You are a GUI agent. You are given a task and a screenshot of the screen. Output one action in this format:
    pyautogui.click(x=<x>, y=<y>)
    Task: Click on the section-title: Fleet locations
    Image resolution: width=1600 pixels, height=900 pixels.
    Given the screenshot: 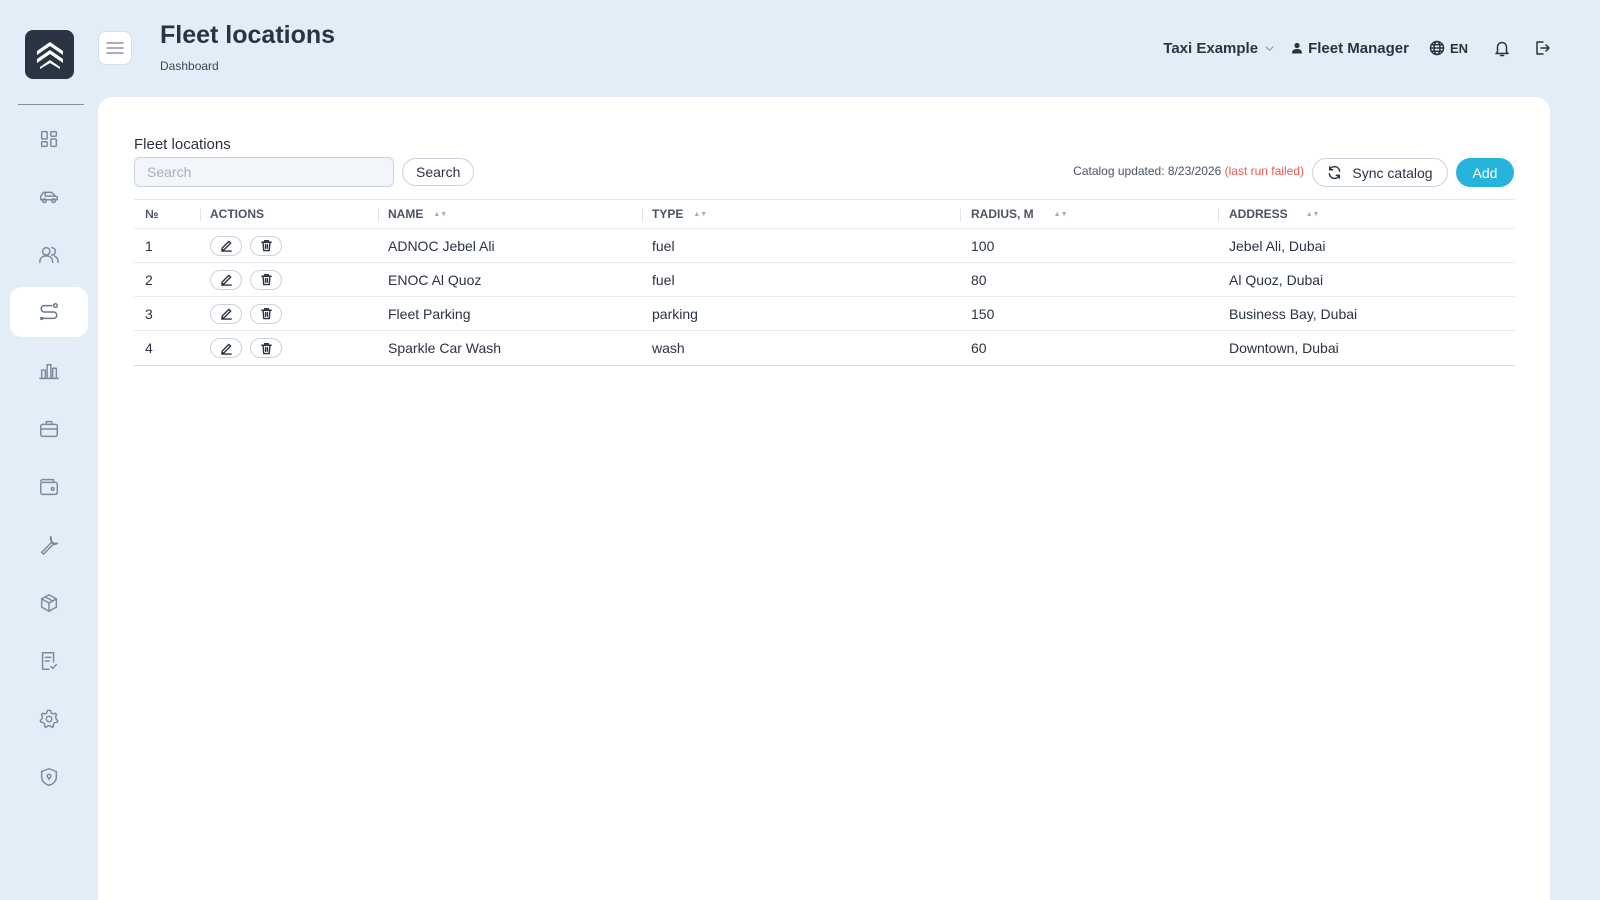 What is the action you would take?
    pyautogui.click(x=182, y=144)
    